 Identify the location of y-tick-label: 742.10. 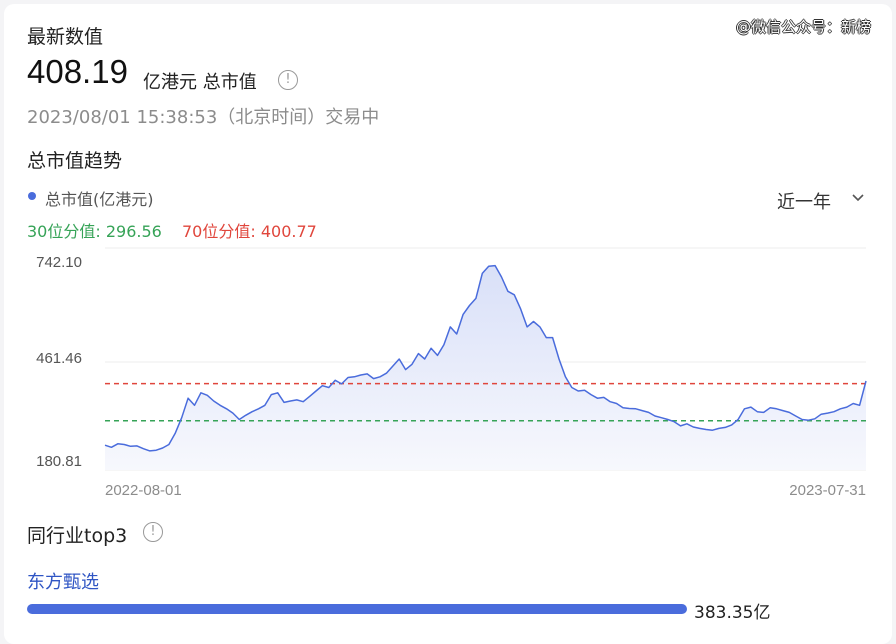
(59, 262).